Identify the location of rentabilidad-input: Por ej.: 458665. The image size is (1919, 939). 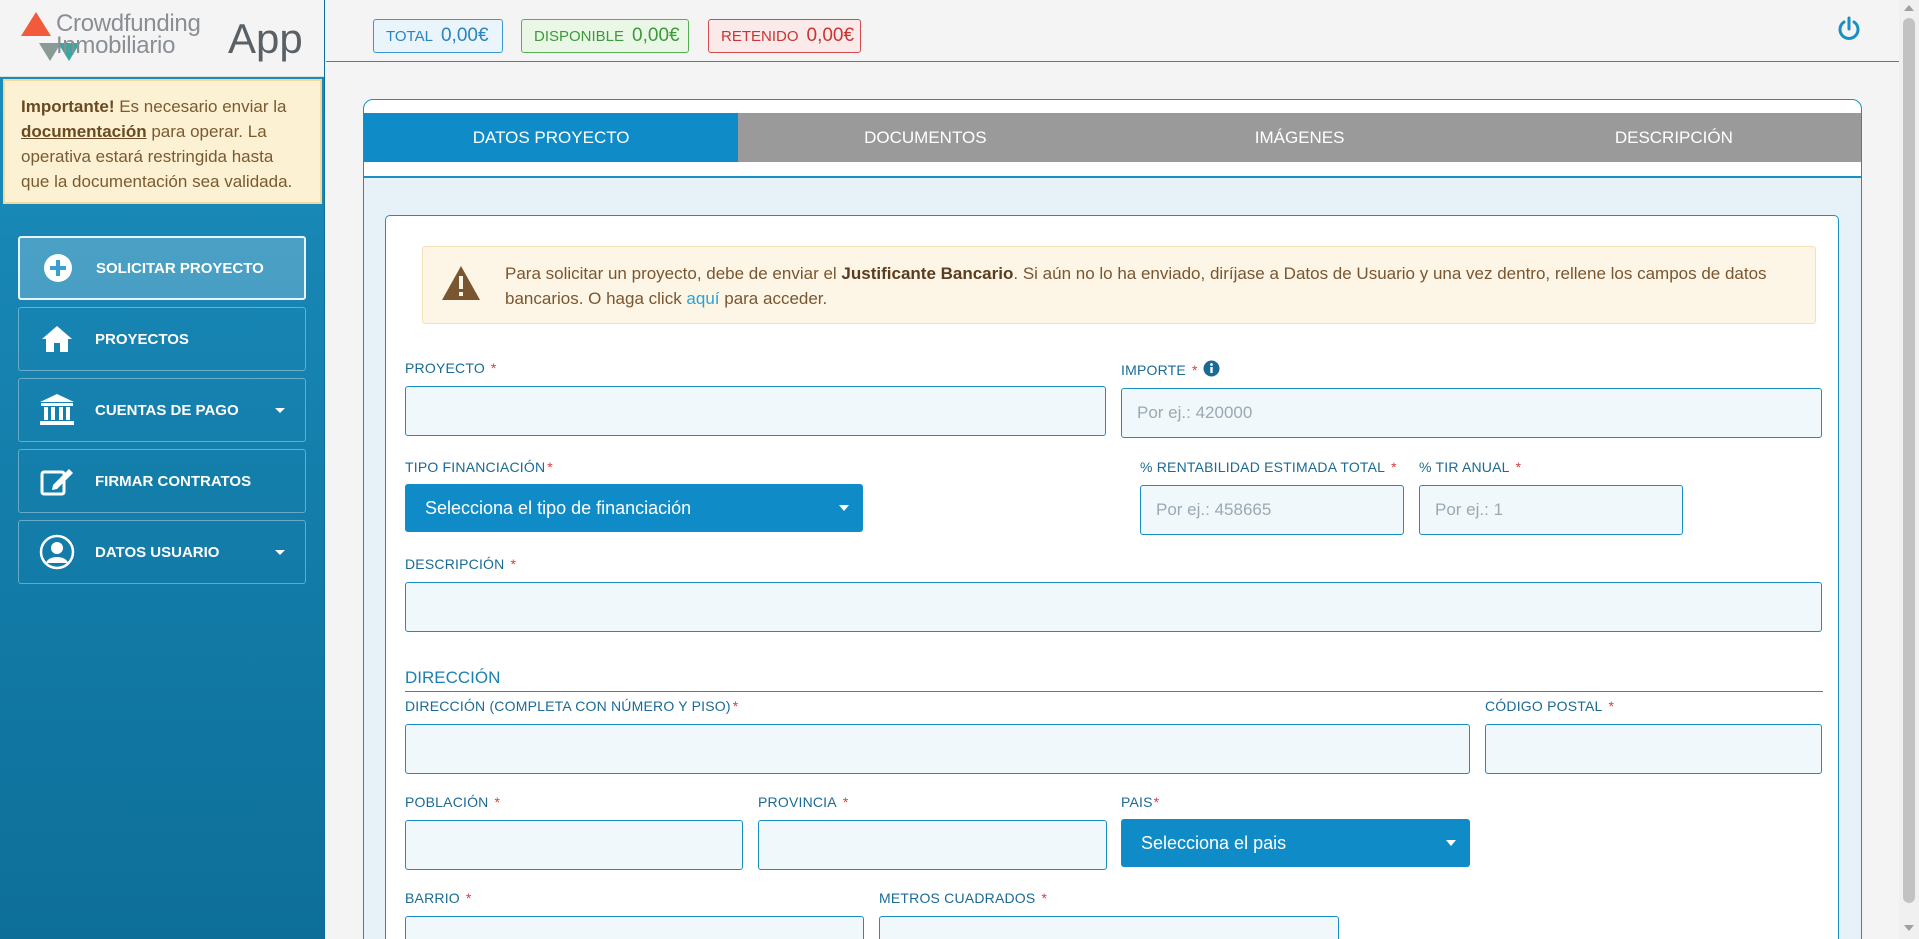
(1272, 510).